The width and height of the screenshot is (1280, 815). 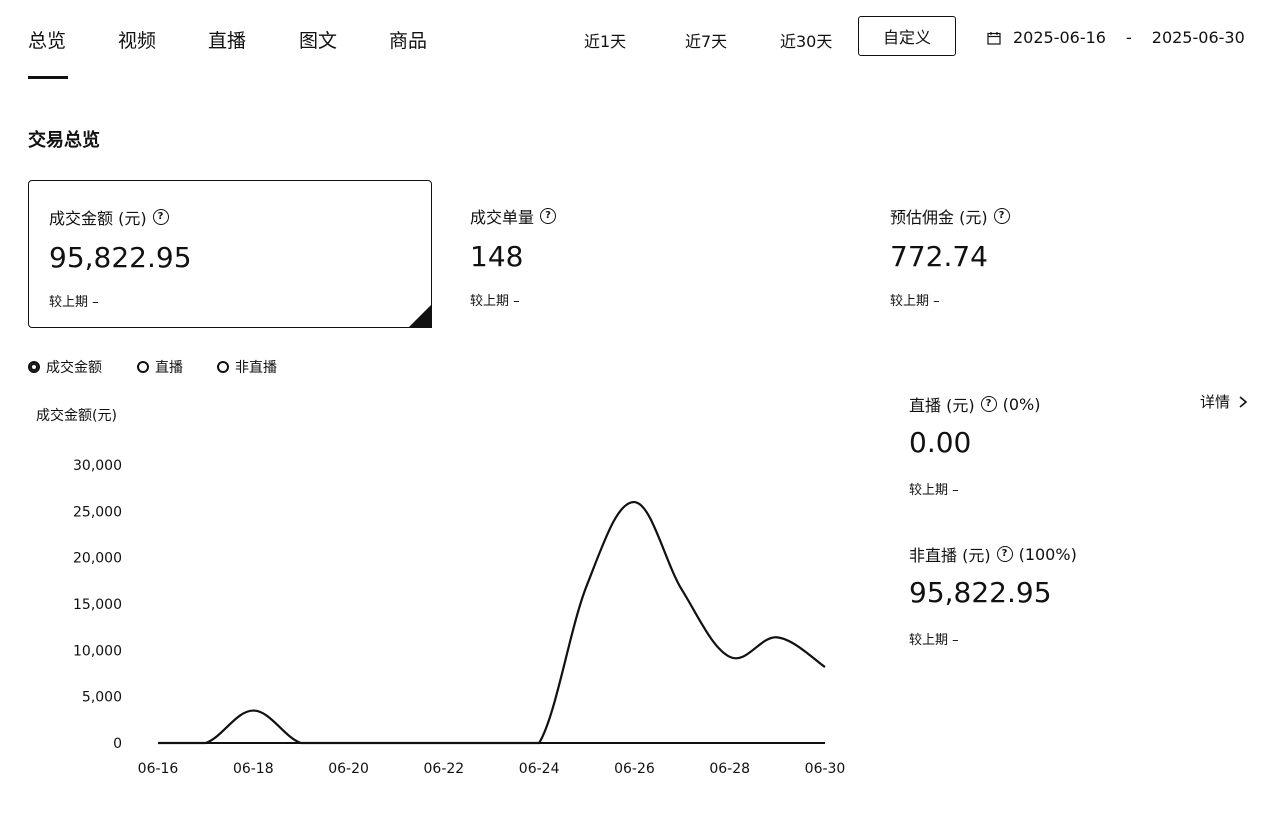 I want to click on y-tick-label: 20,000, so click(x=97, y=559).